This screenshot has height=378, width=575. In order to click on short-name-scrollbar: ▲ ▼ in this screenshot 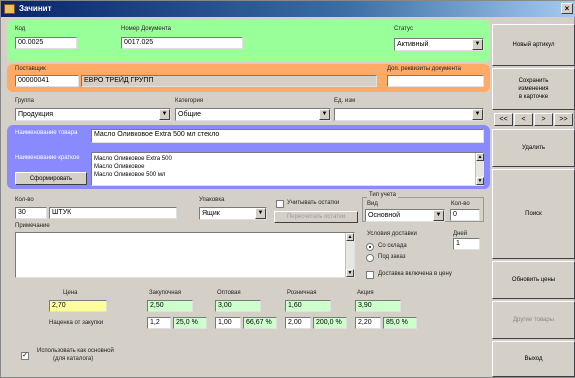, I will do `click(479, 169)`.